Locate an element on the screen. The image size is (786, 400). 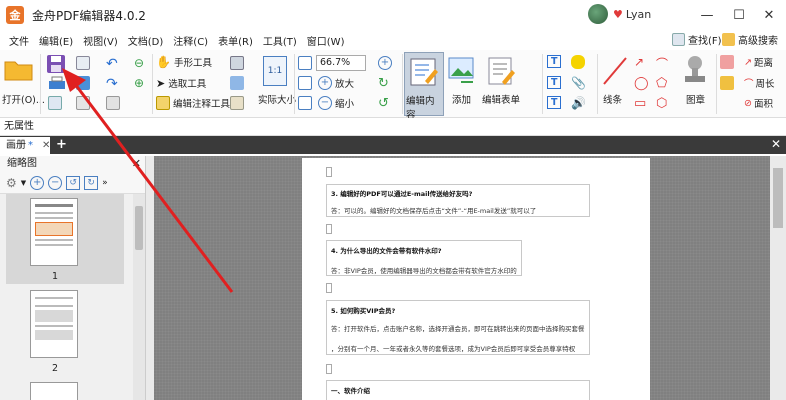
arrow-shape-button: ↗ is located at coordinates (639, 62).